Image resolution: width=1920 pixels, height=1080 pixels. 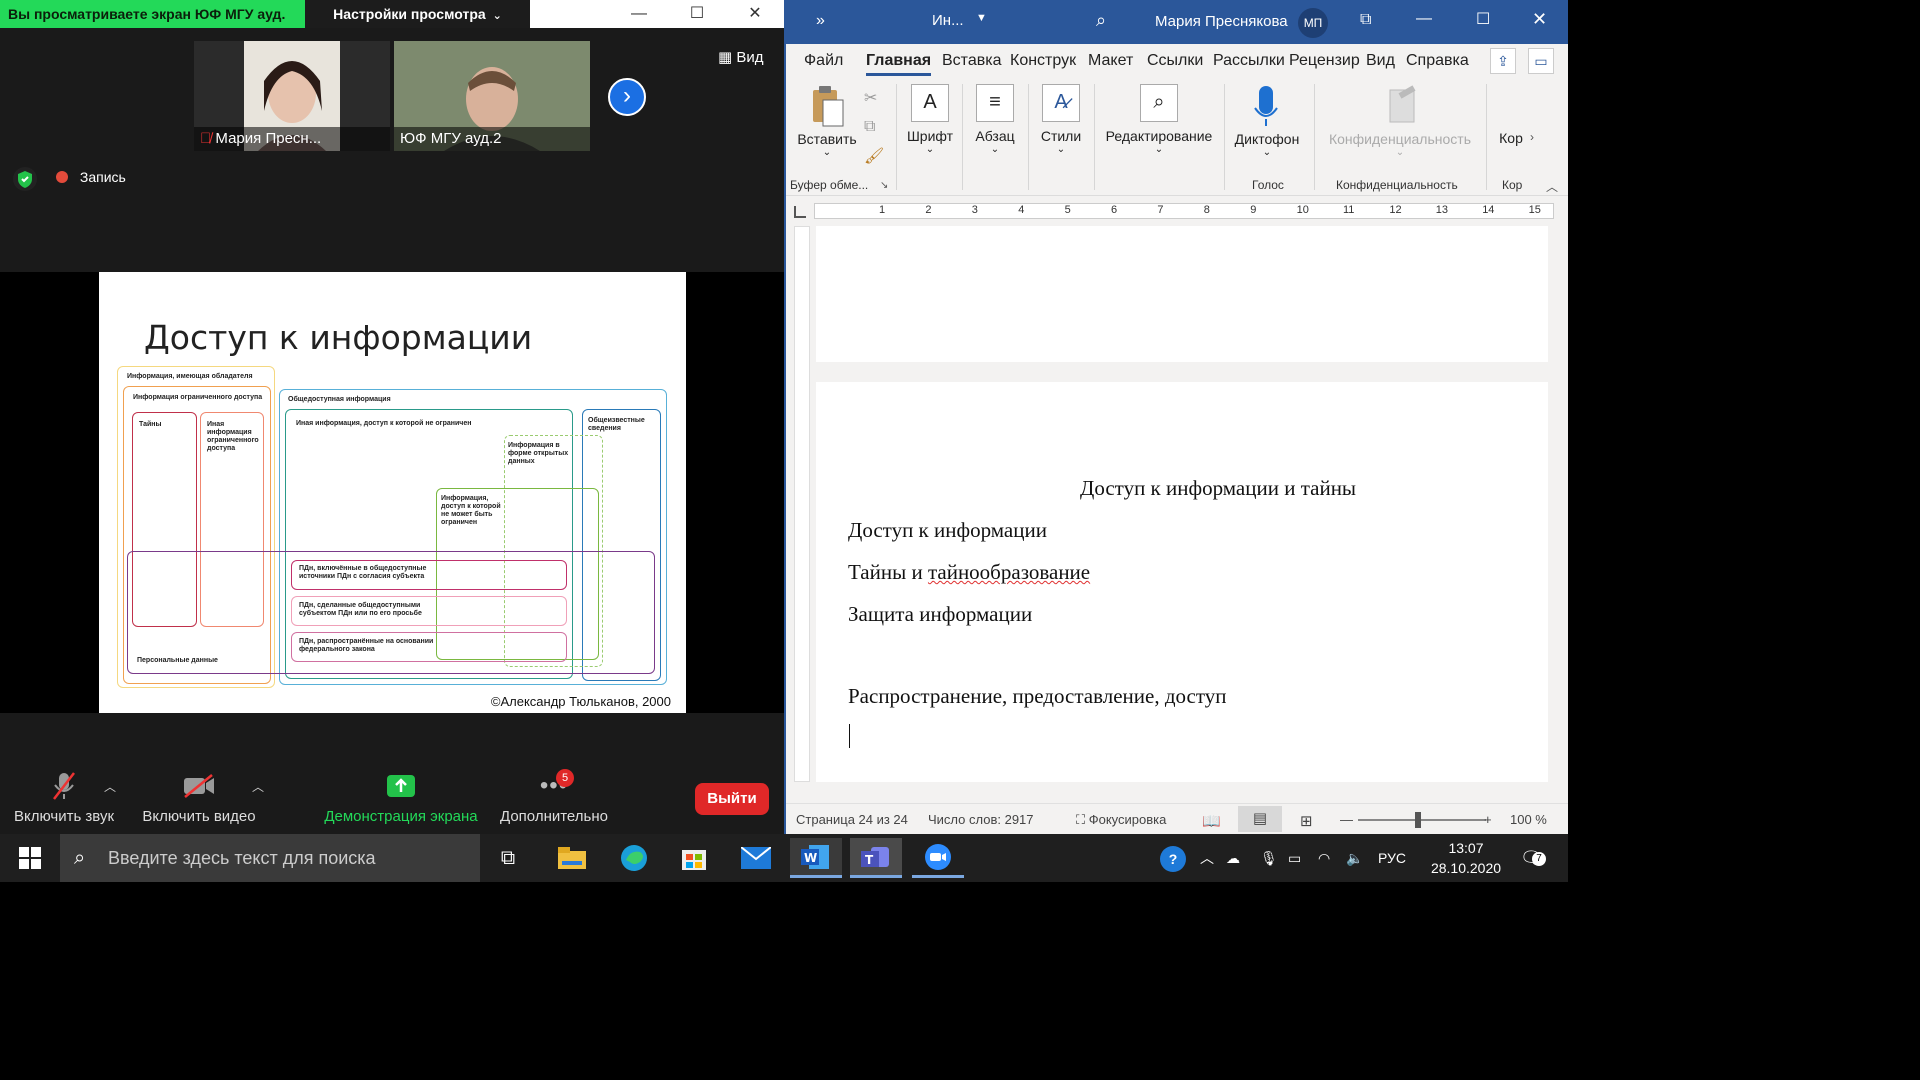 I want to click on tab-insert: Вставка, so click(x=971, y=61).